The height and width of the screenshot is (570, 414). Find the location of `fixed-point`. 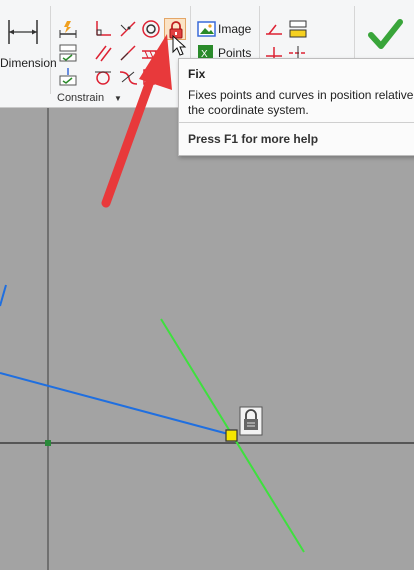

fixed-point is located at coordinates (231, 435).